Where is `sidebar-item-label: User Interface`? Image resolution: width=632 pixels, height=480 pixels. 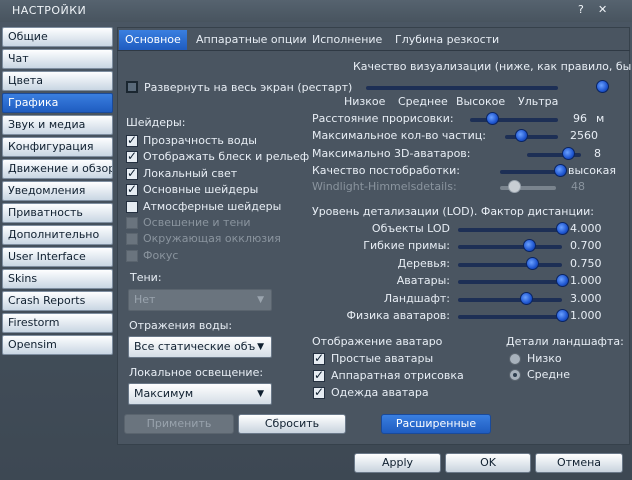 sidebar-item-label: User Interface is located at coordinates (47, 256).